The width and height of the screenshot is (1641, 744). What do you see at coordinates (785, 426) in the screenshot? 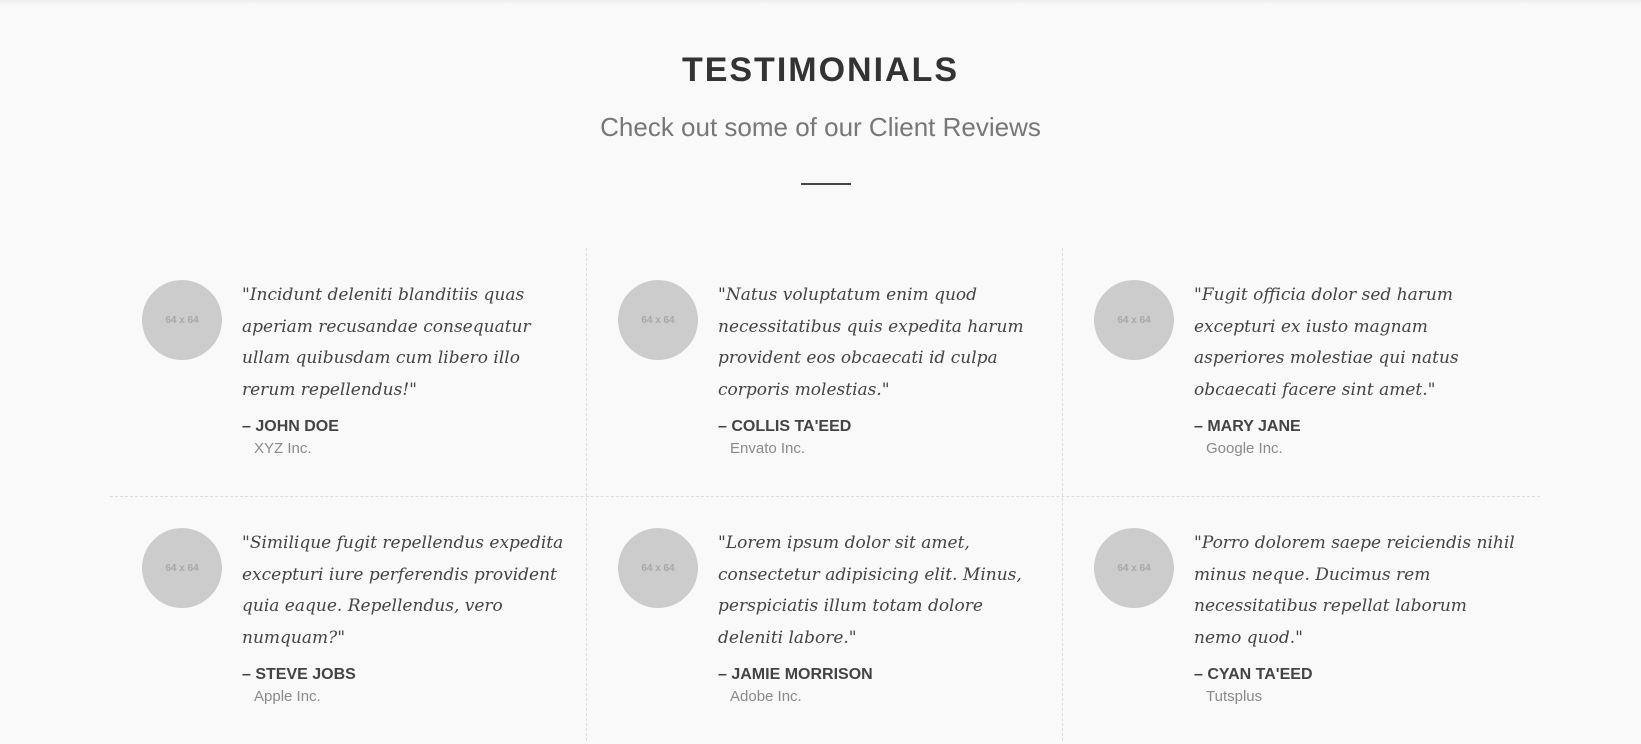
I see `testimonial-author: – COLLIS TA'EED` at bounding box center [785, 426].